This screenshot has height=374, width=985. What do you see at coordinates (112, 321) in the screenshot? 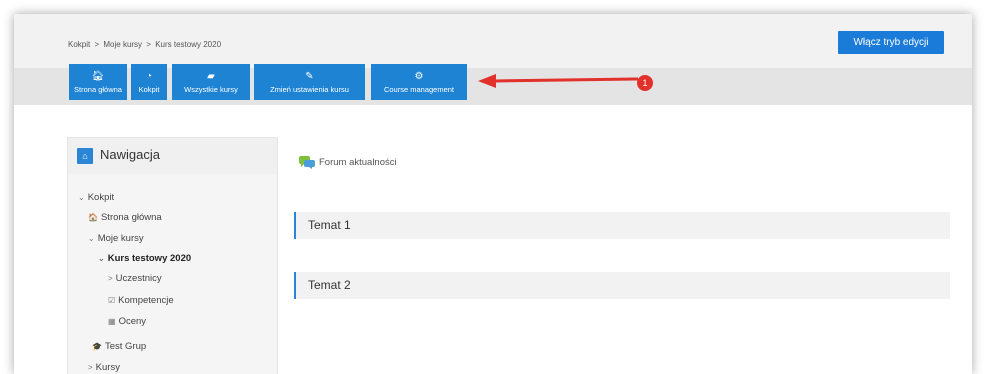
I see `table-icon: ▦` at bounding box center [112, 321].